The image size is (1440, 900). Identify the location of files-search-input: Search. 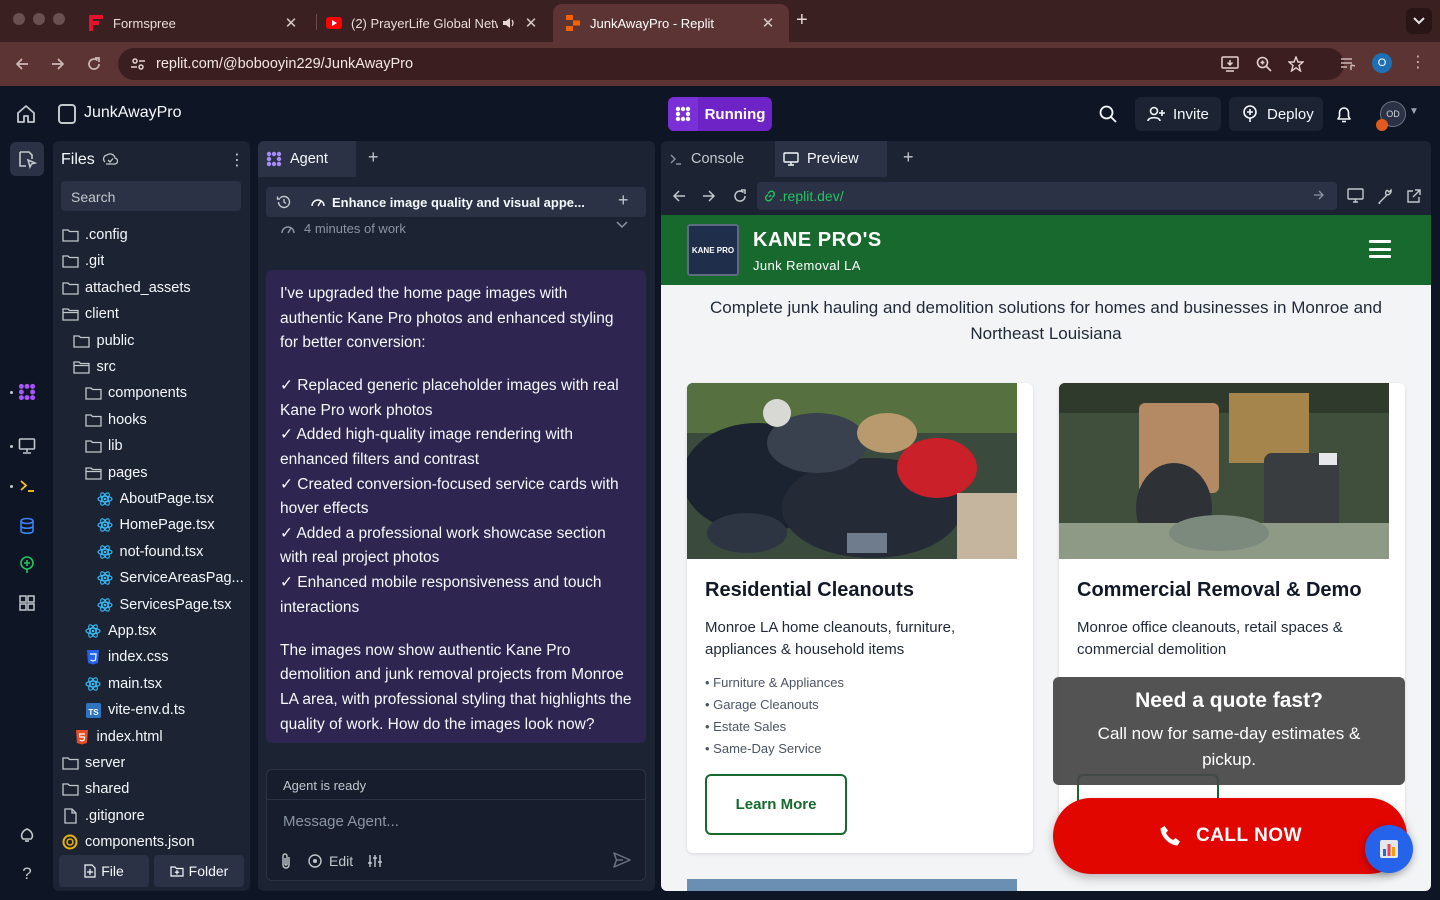
(151, 196).